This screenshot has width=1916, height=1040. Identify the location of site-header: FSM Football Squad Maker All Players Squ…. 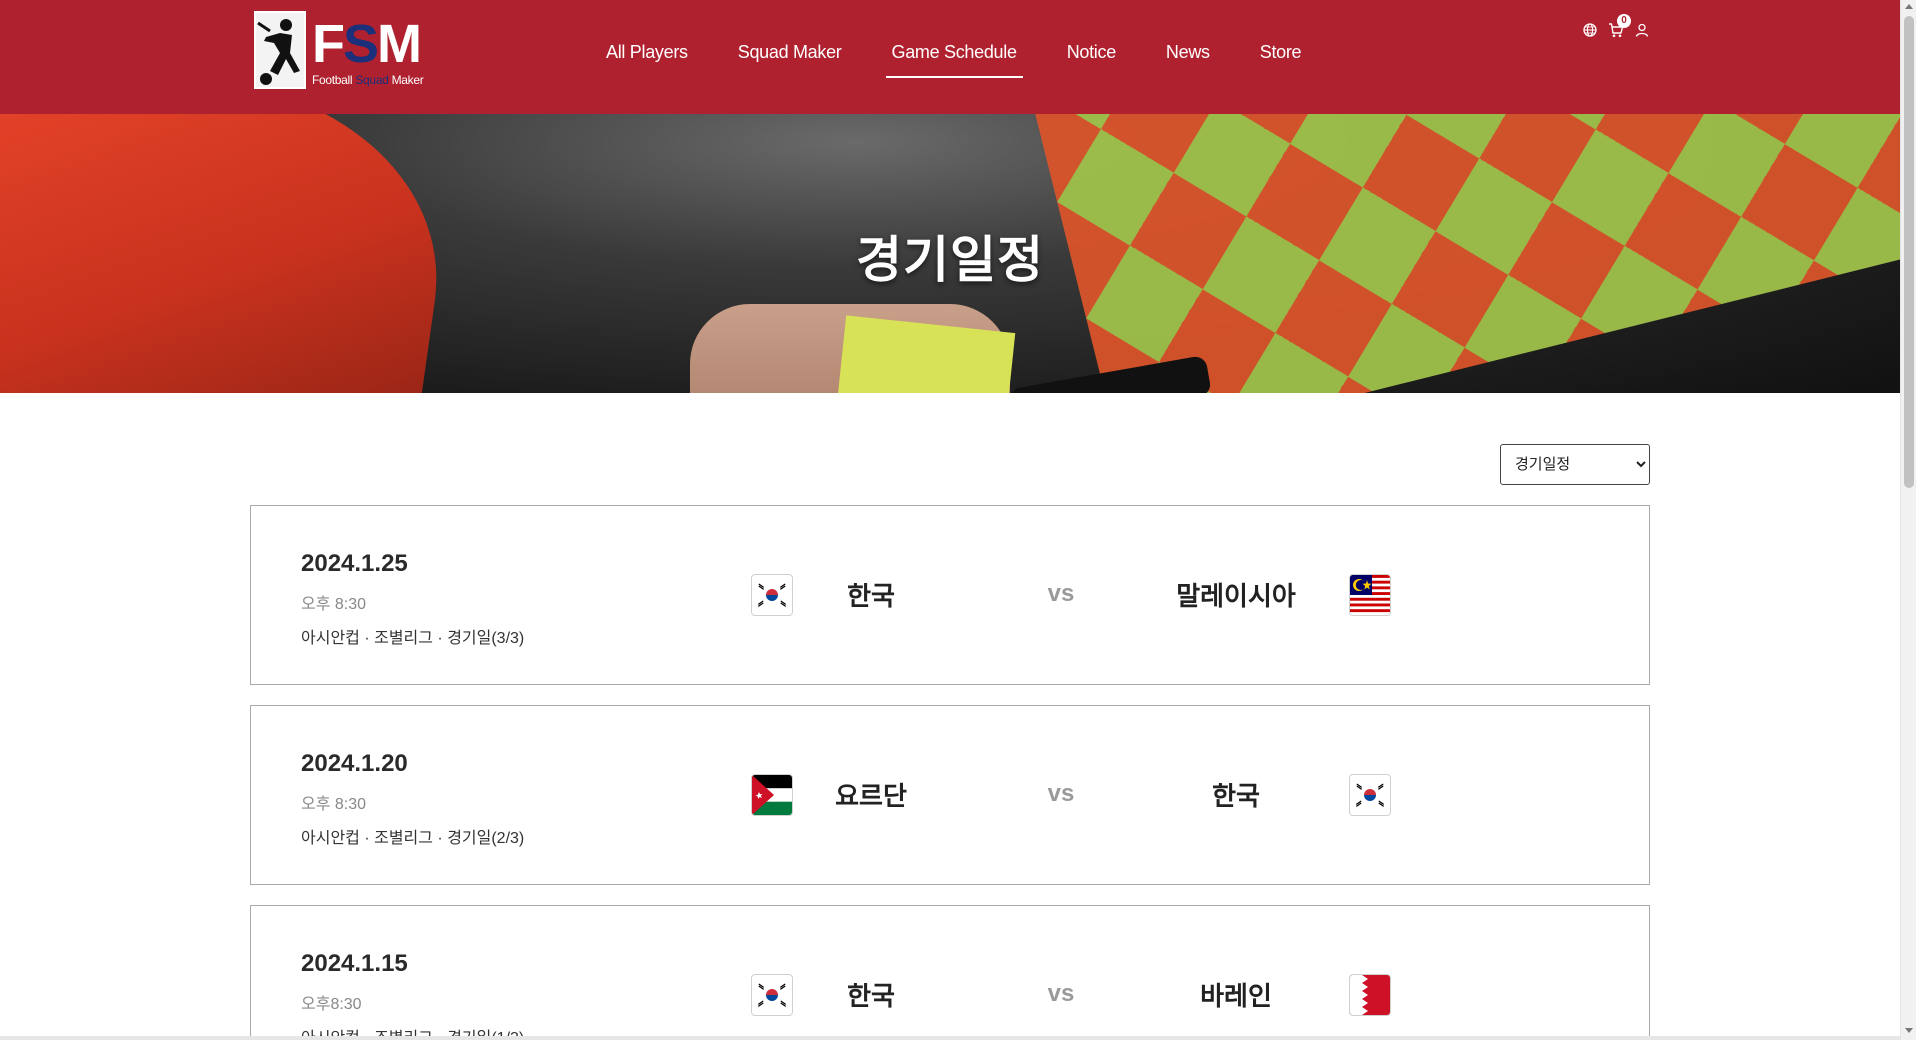
(950, 57).